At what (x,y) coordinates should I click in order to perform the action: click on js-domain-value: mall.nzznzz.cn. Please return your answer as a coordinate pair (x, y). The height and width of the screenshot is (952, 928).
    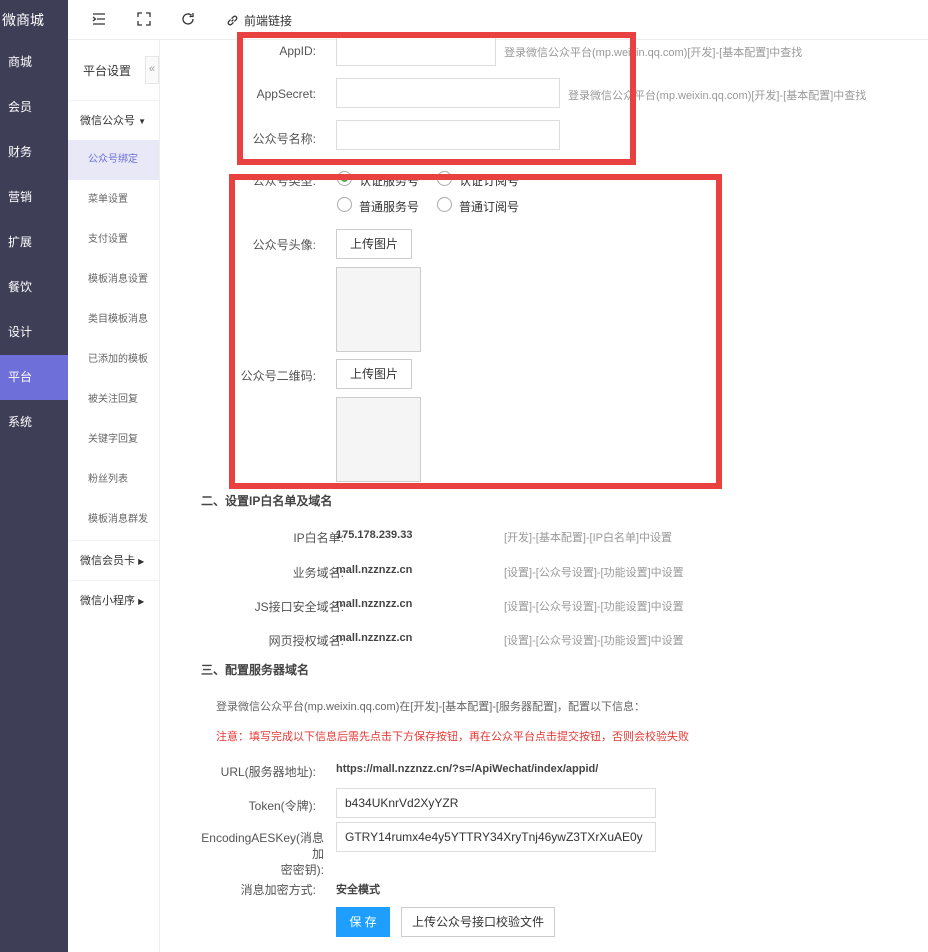
    Looking at the image, I should click on (374, 604).